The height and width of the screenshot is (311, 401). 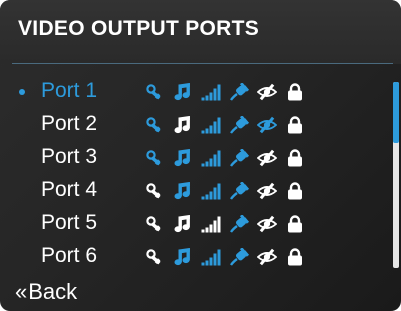 I want to click on port-label: Port 5, so click(x=69, y=222).